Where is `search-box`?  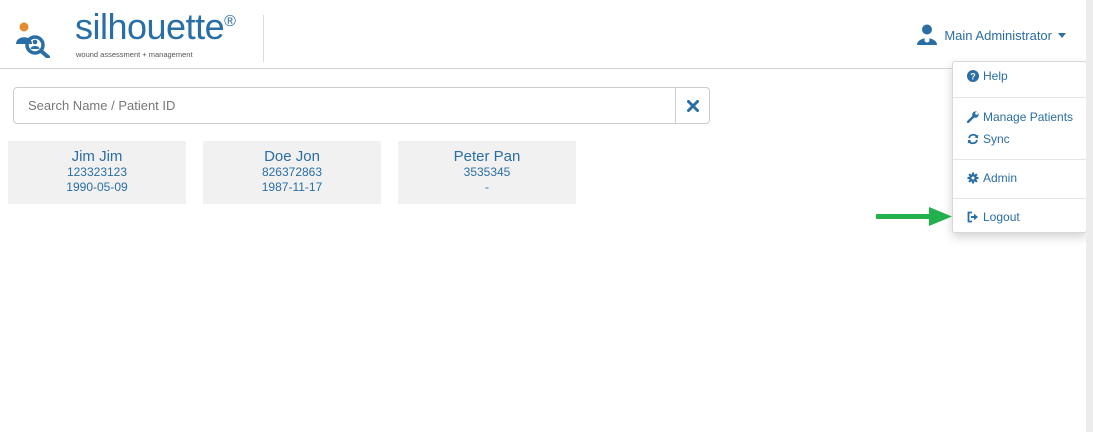
search-box is located at coordinates (361, 105).